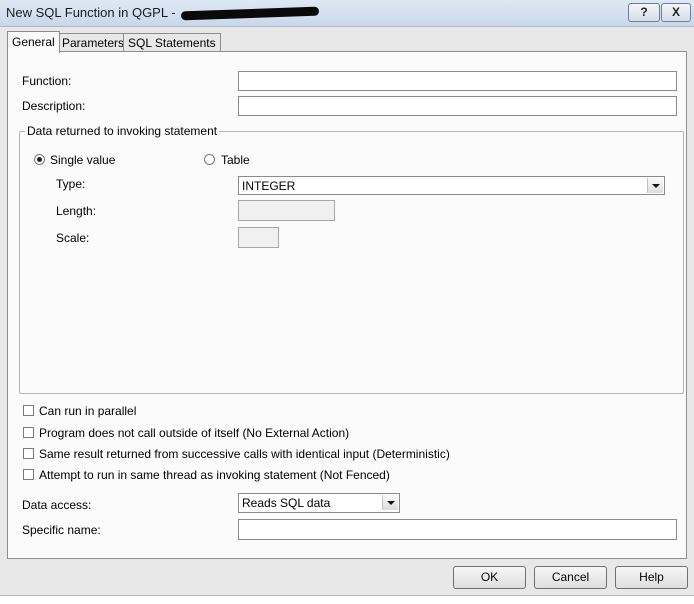 This screenshot has height=604, width=694. I want to click on data-returned-group-title: Data returned to invoking statement, so click(122, 131).